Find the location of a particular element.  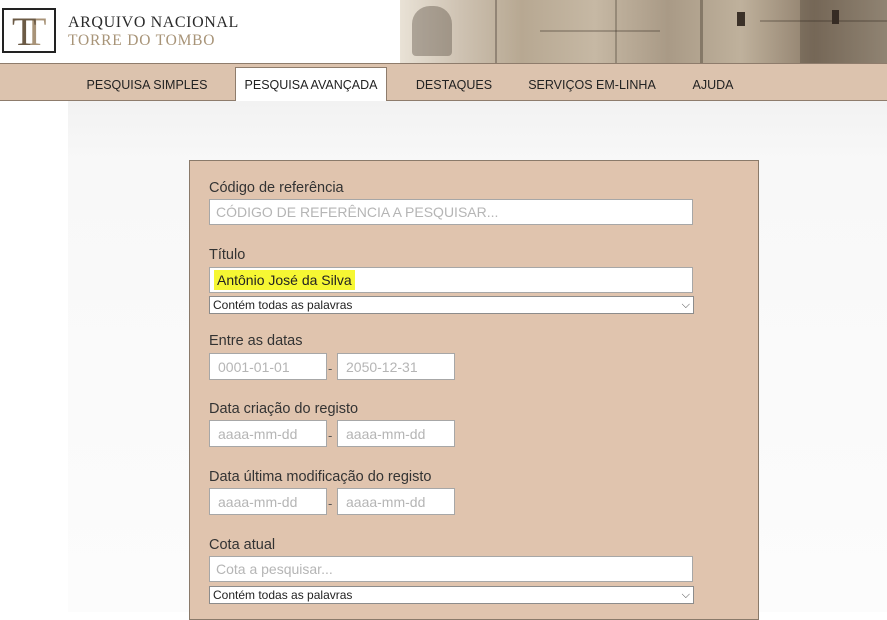

created-to-input is located at coordinates (396, 433).